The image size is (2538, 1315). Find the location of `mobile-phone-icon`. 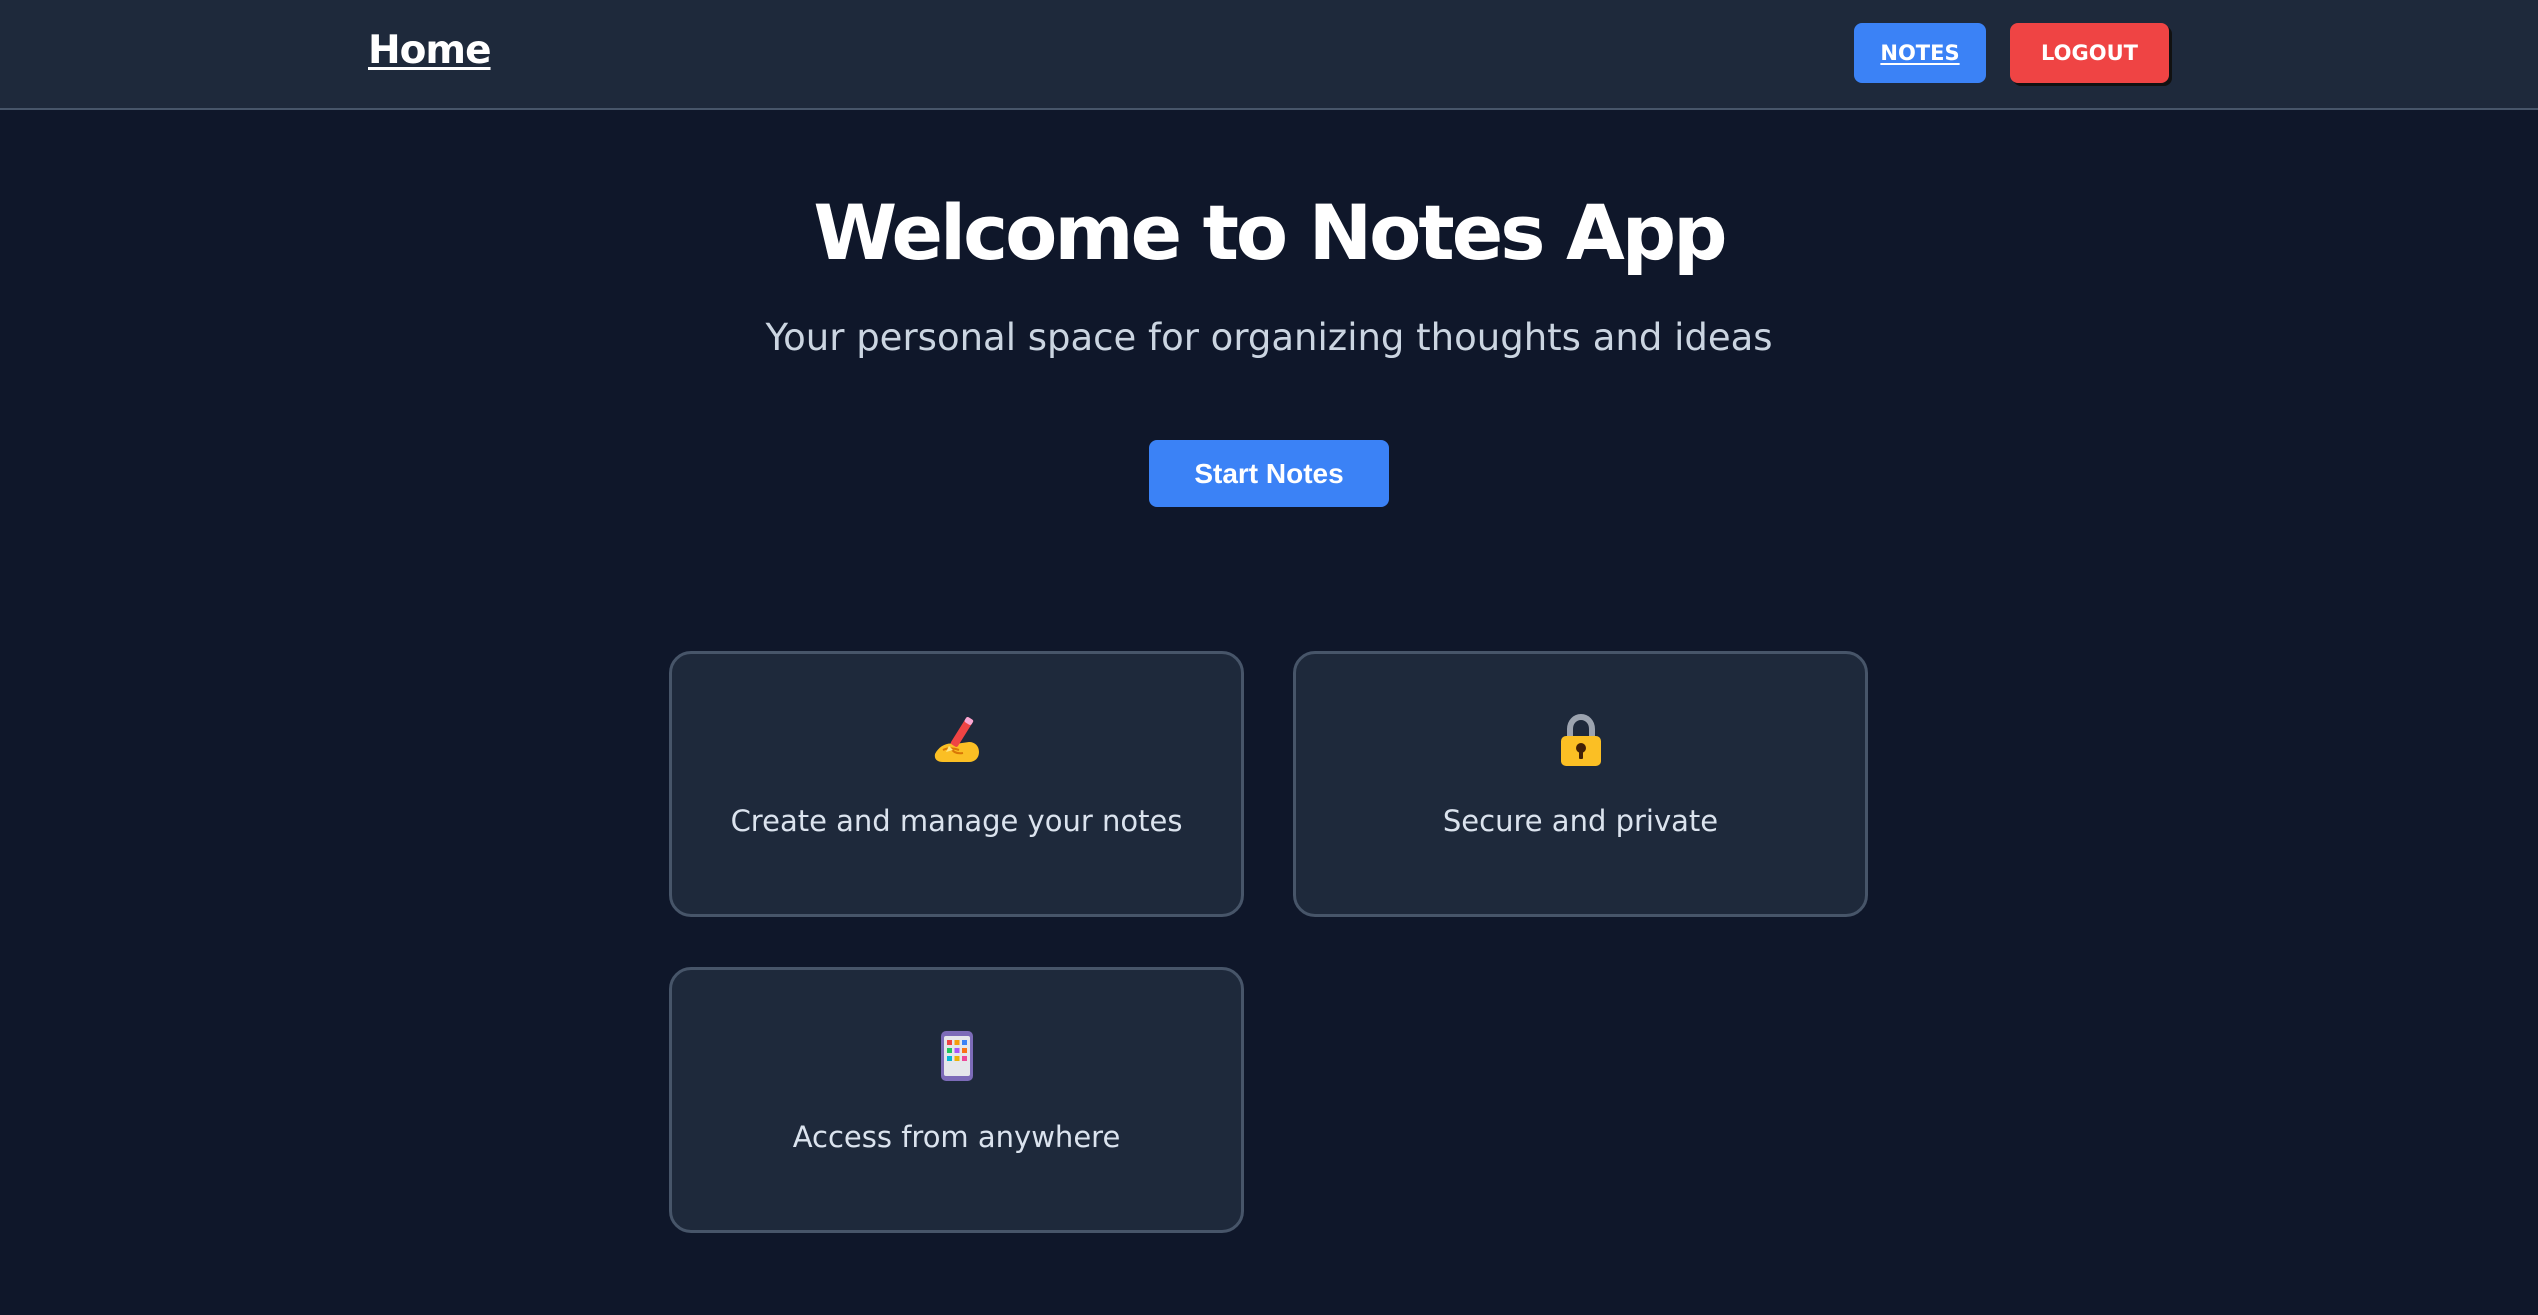

mobile-phone-icon is located at coordinates (956, 1056).